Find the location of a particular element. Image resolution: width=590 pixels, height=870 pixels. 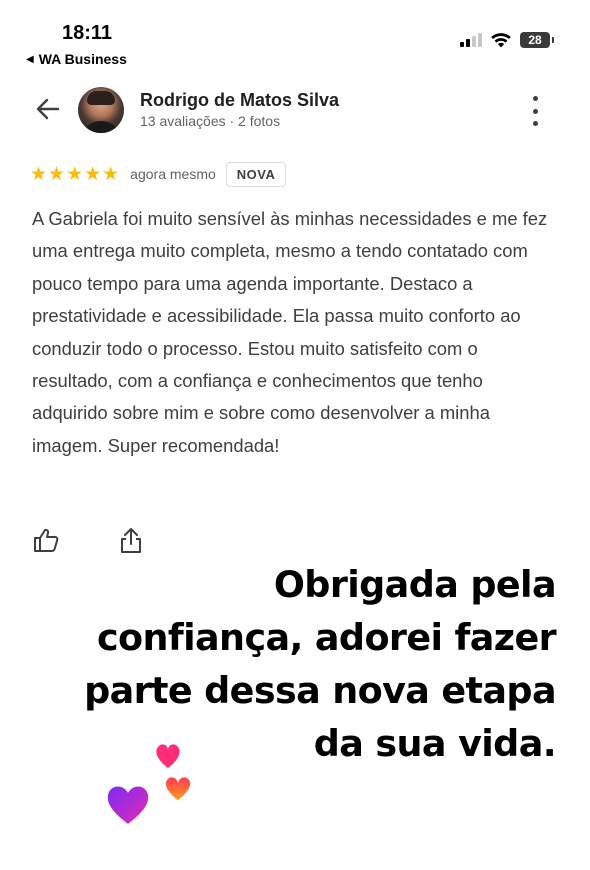

back-arrow-icon is located at coordinates (48, 109).